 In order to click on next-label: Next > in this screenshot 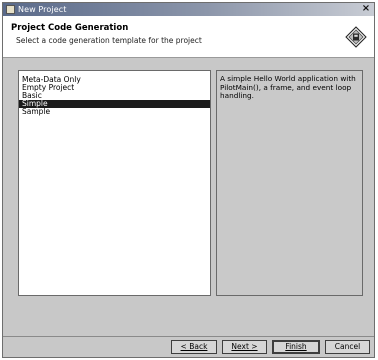, I will do `click(244, 346)`.